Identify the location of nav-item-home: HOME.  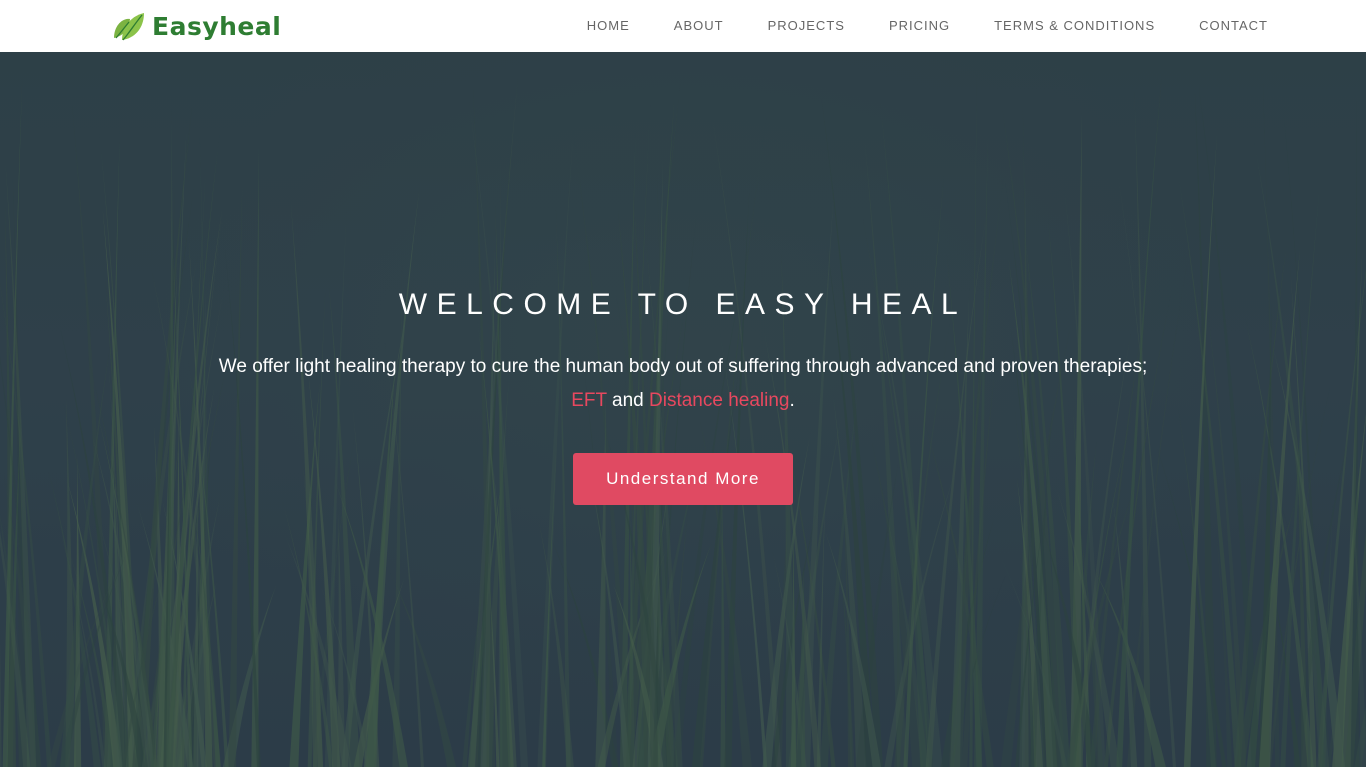
(608, 26).